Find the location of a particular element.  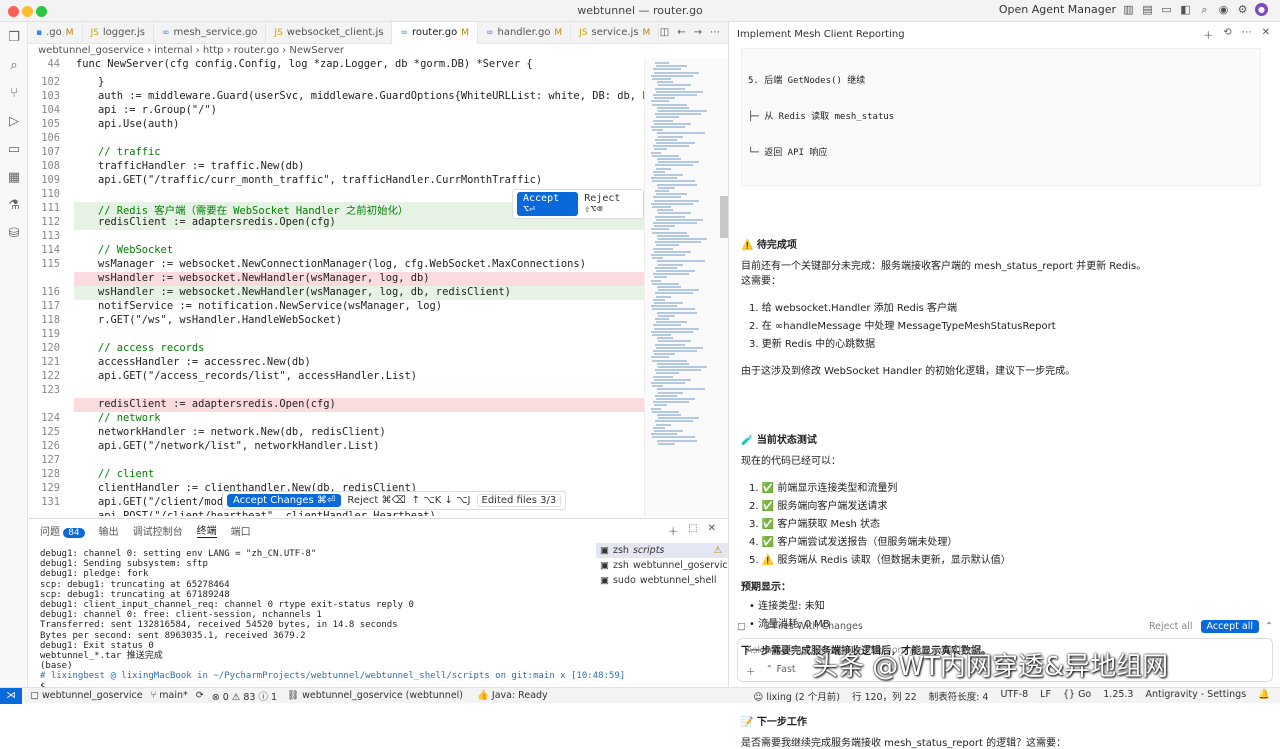

history-icon: ⟲ is located at coordinates (1227, 34).